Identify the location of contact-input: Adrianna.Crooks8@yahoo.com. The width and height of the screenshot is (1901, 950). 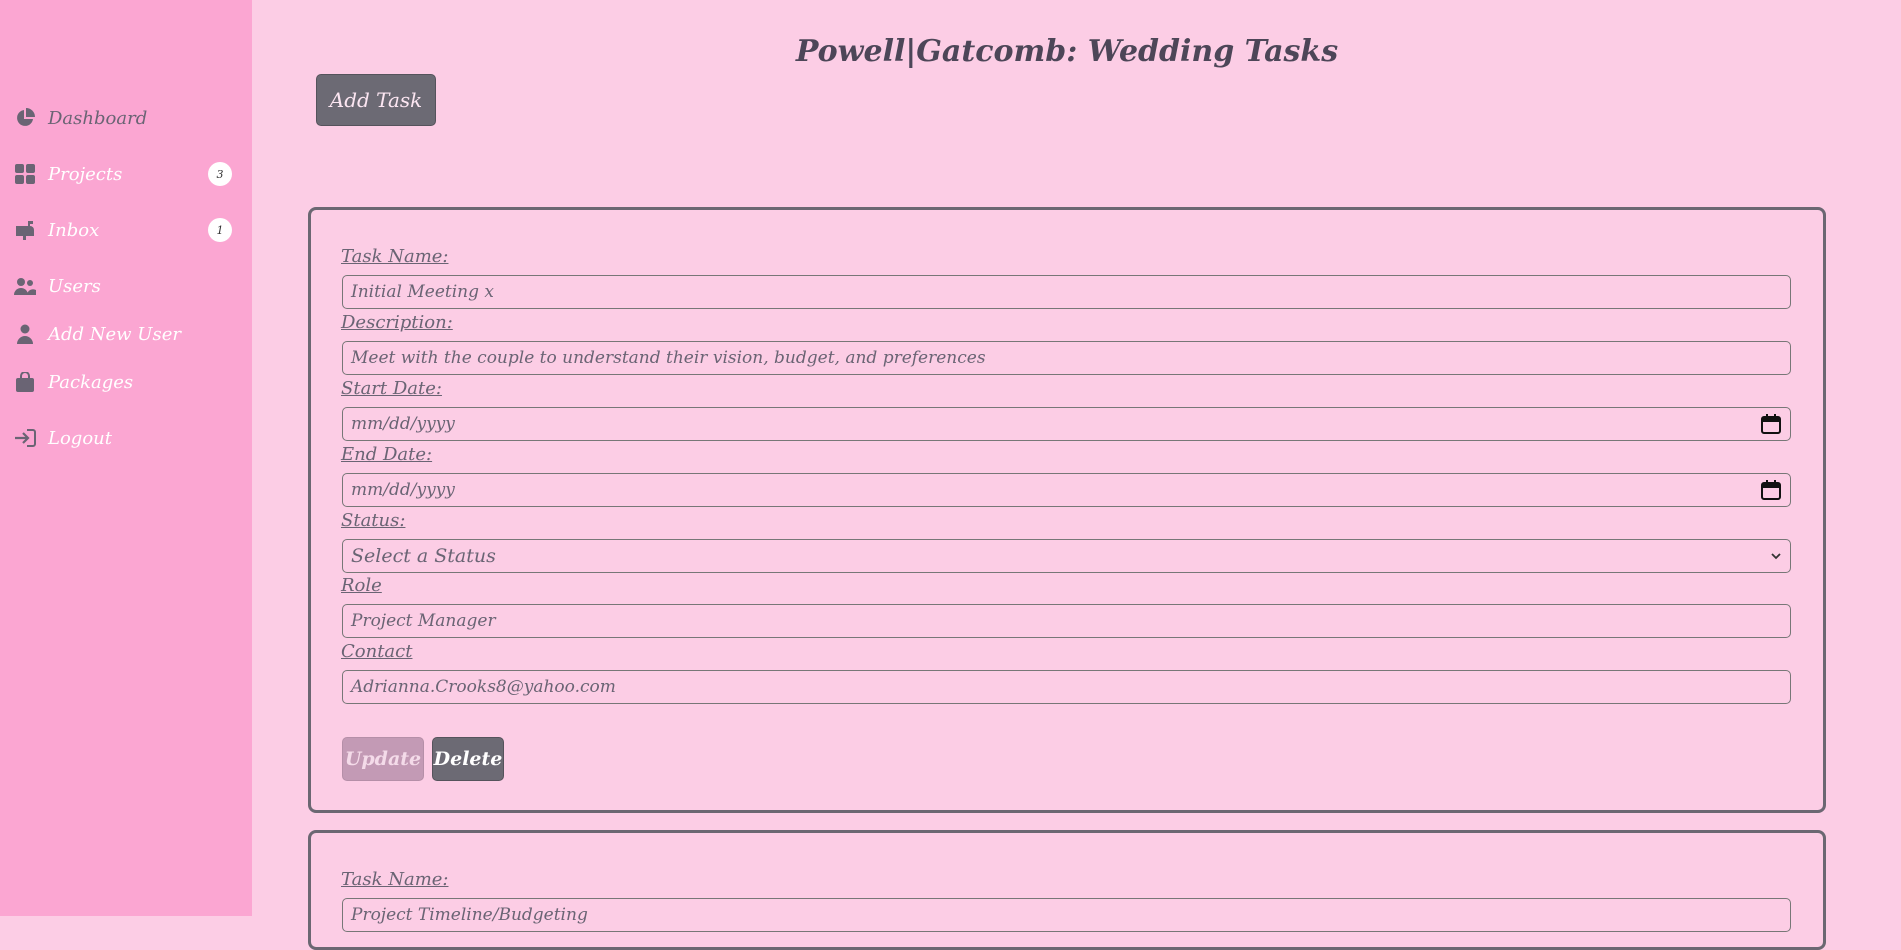
(1066, 687).